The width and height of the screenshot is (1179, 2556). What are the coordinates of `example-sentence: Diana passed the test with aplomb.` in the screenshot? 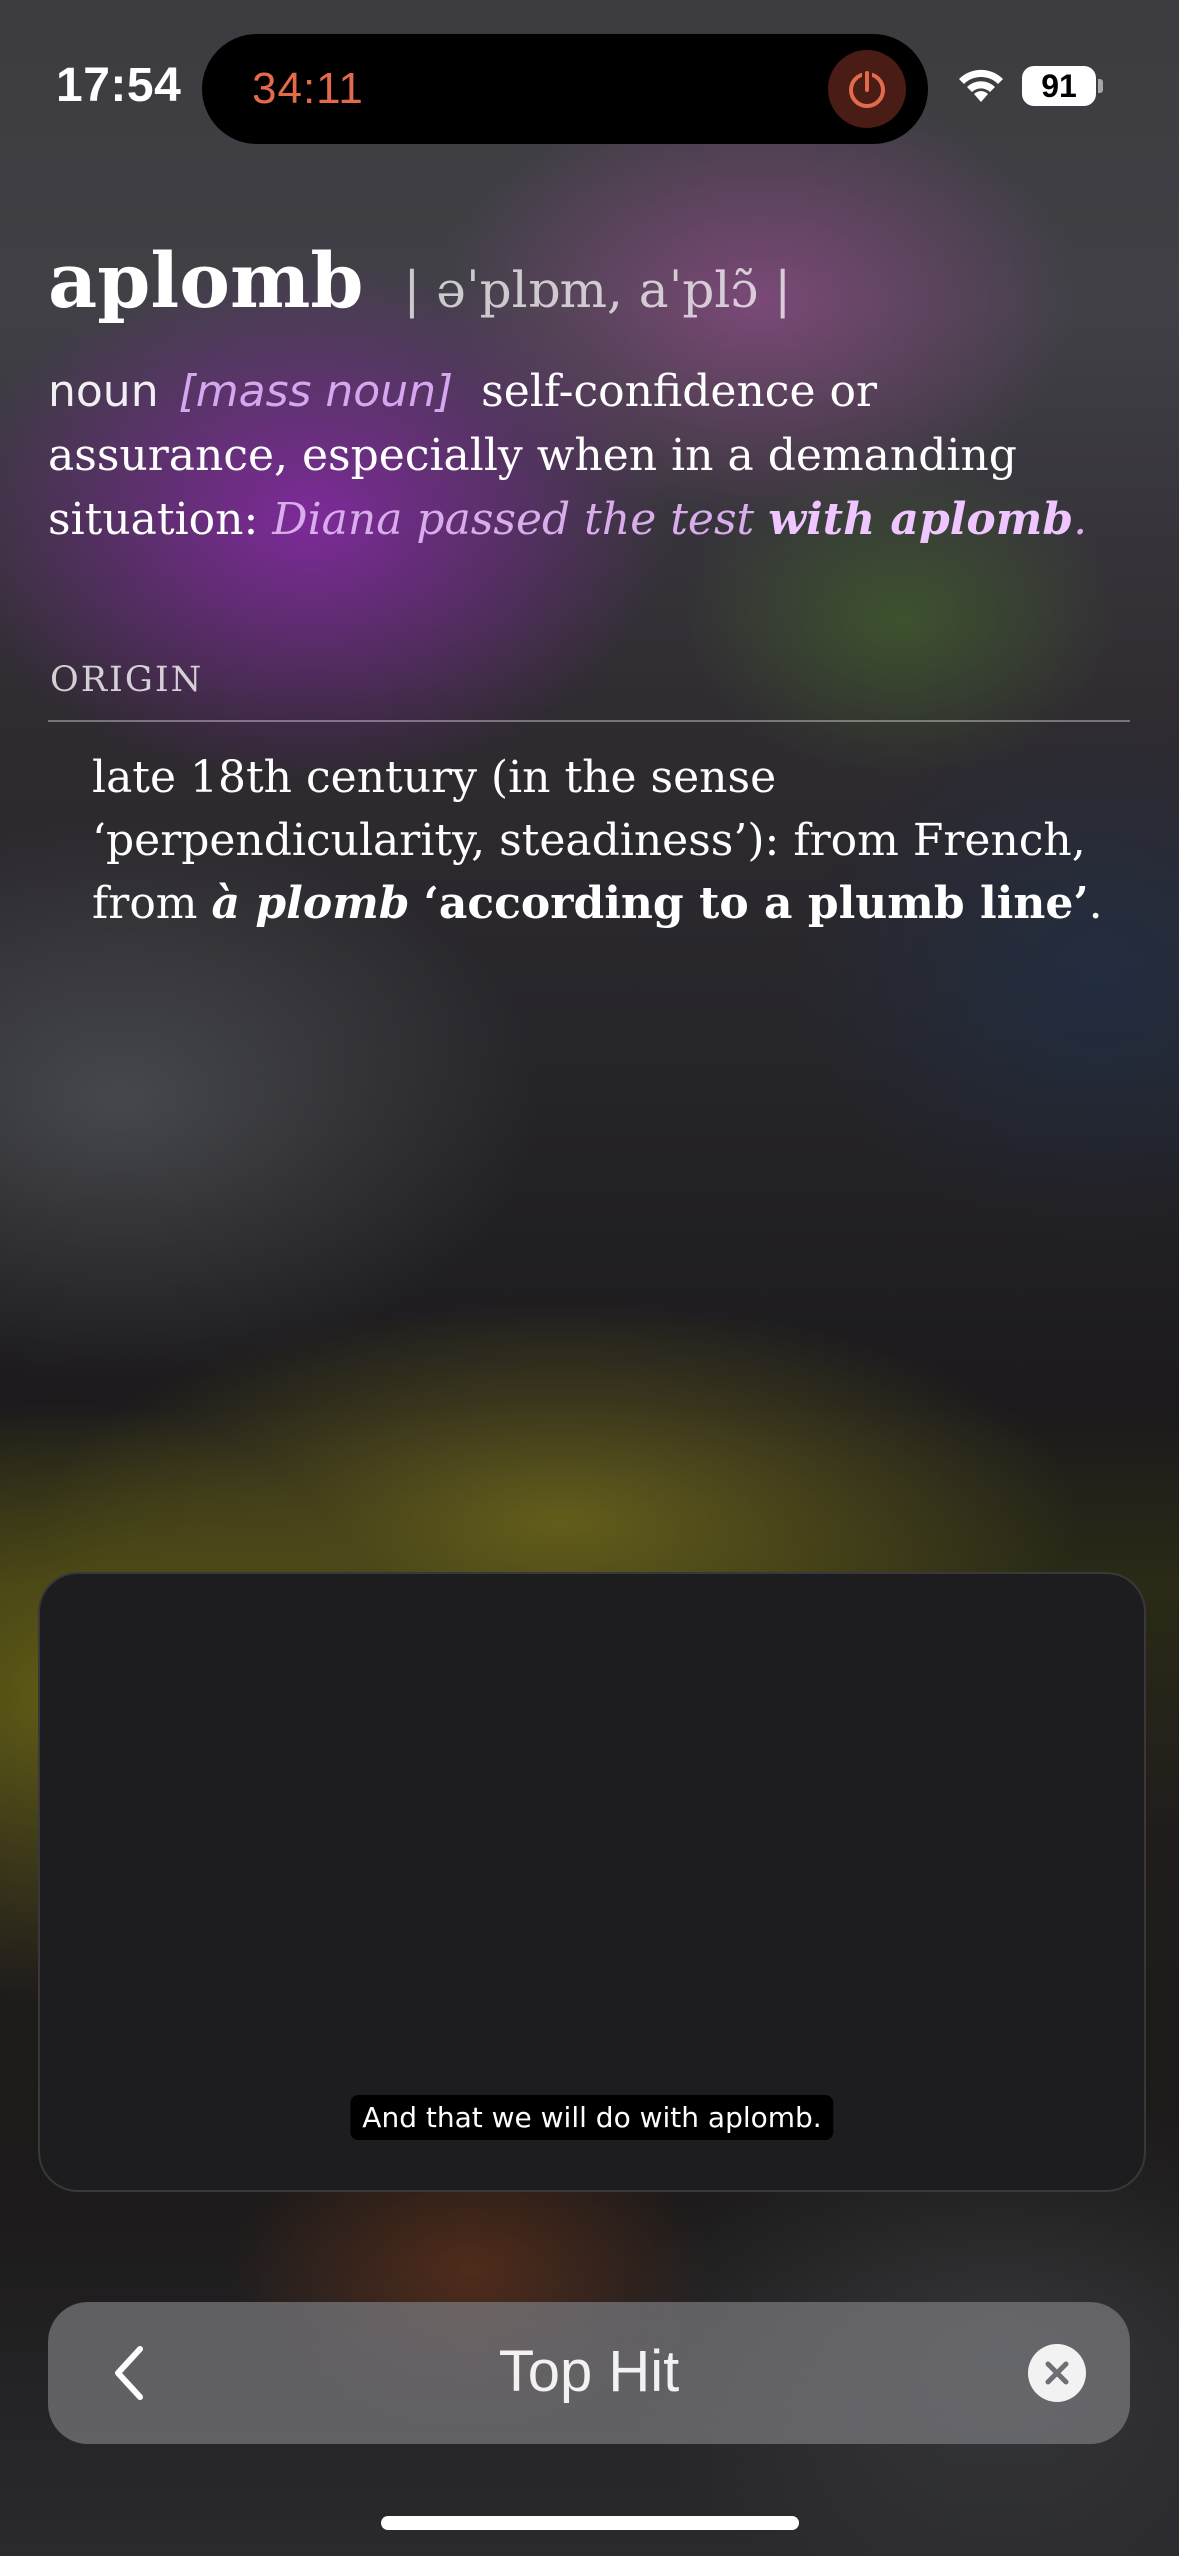 It's located at (679, 519).